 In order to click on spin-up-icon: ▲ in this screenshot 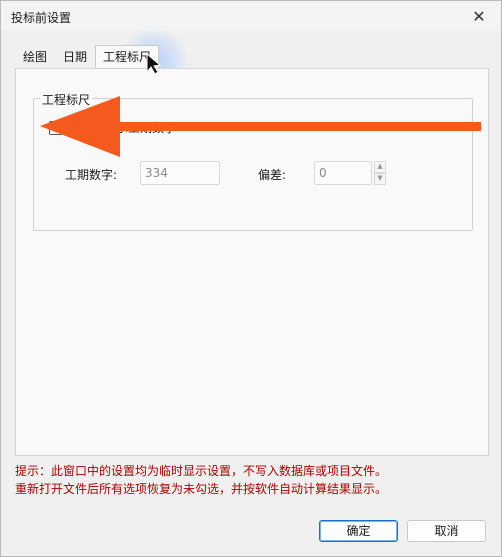, I will do `click(380, 166)`.